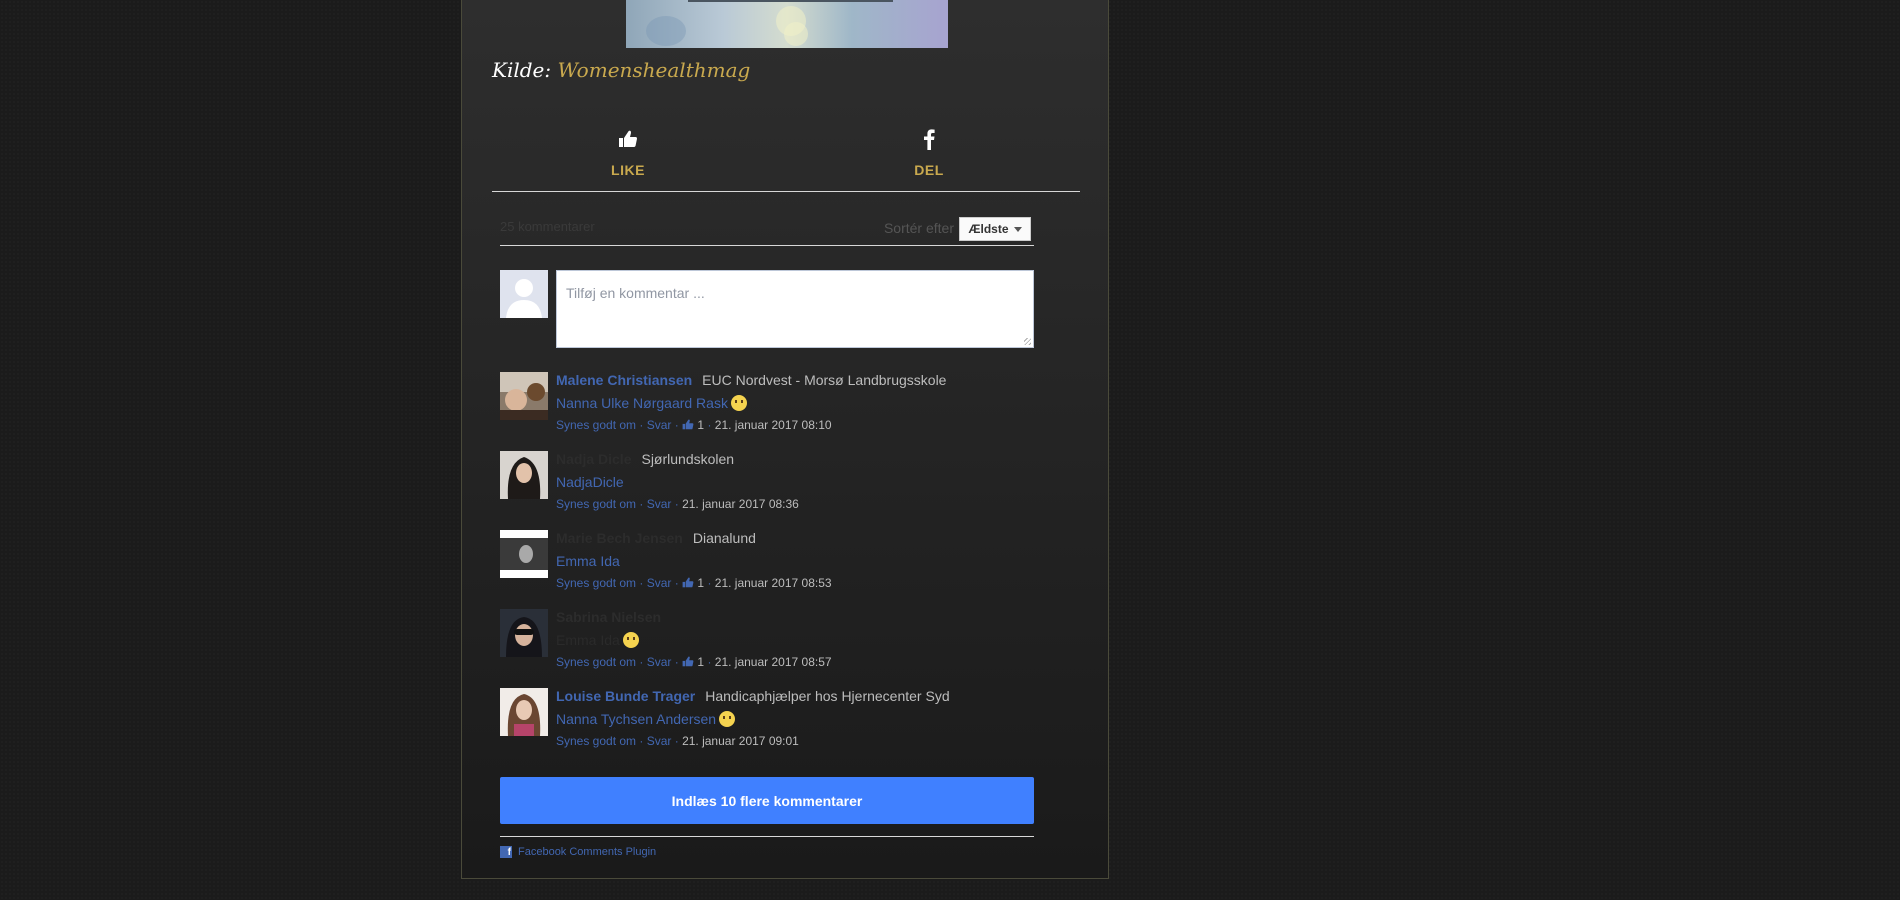 Image resolution: width=1900 pixels, height=900 pixels. I want to click on comment-affiliation: Handicaphjælper hos Hjernecenter Syd, so click(827, 696).